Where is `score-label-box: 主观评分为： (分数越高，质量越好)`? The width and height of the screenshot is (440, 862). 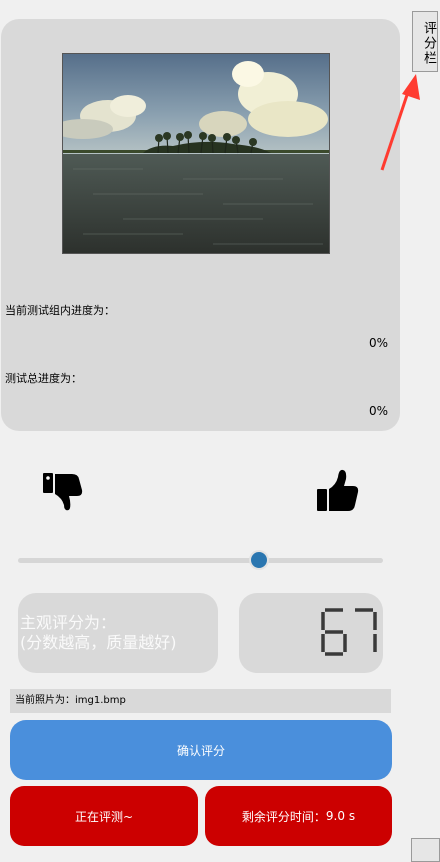
score-label-box: 主观评分为： (分数越高，质量越好) is located at coordinates (118, 633).